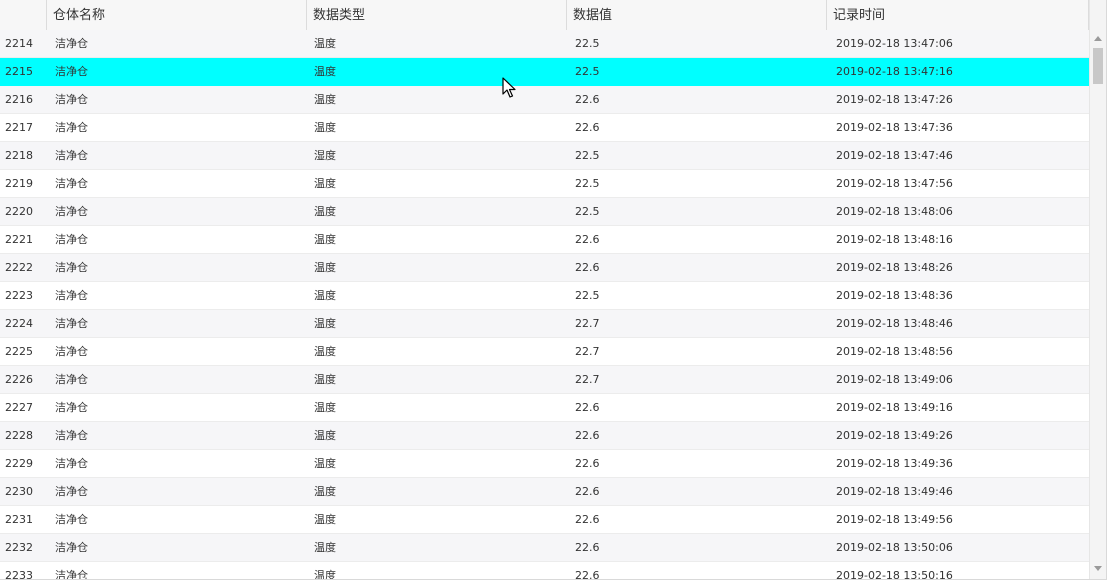 The image size is (1107, 580). I want to click on record-time-cell: 2019-02-18 13:49:56, so click(958, 519).